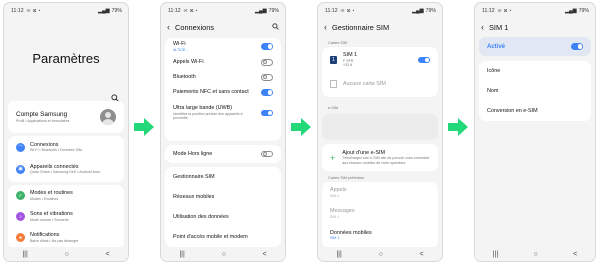 Image resolution: width=599 pixels, height=264 pixels. What do you see at coordinates (223, 177) in the screenshot?
I see `sim-manager-link: Gestionnaire SIM` at bounding box center [223, 177].